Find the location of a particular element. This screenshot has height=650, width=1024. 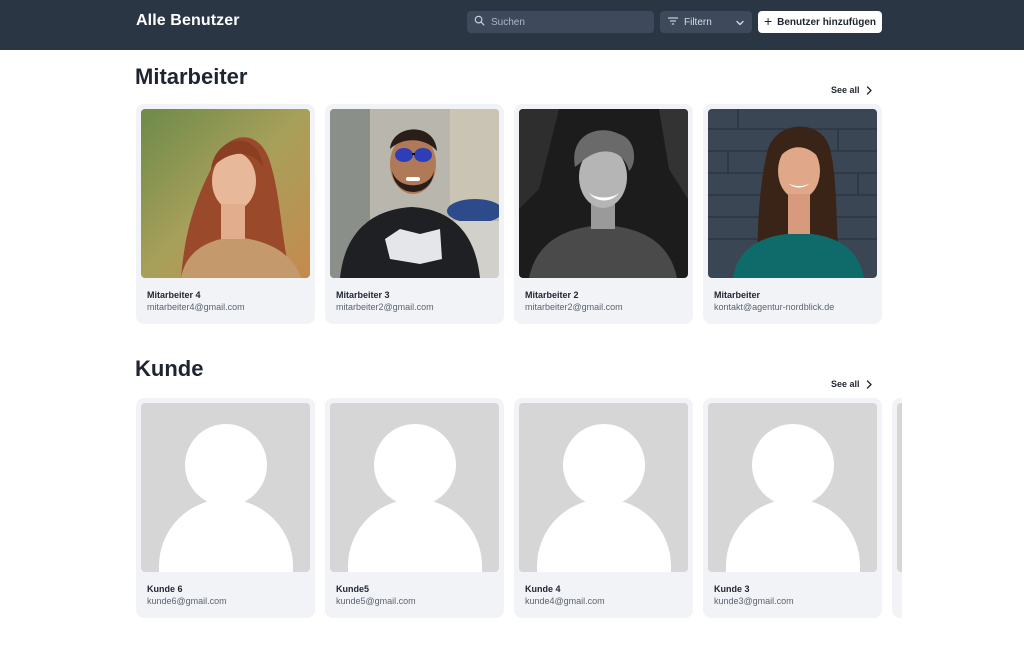

see-all-mitarbeiter-link: See all is located at coordinates (851, 90).